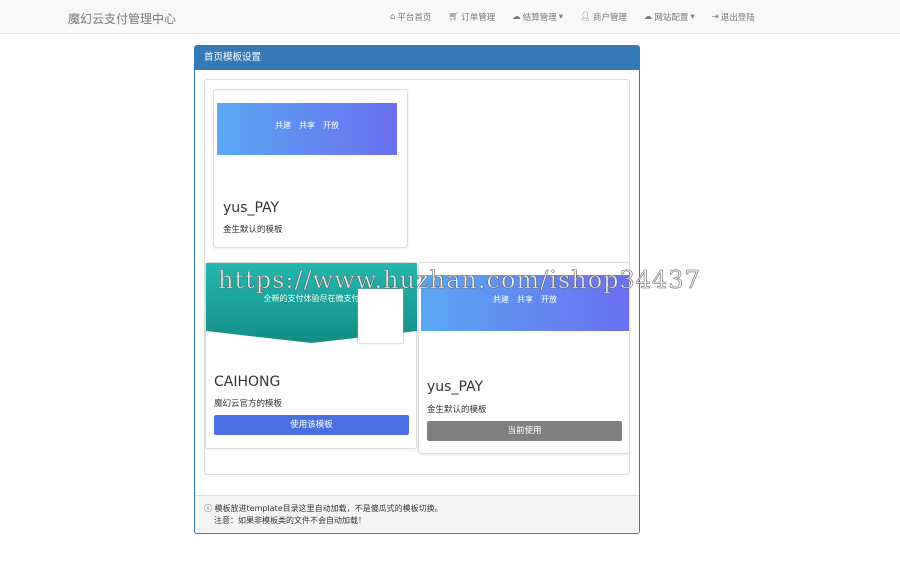  Describe the element at coordinates (311, 425) in the screenshot. I see `use-template-button: 使用该模板` at that location.